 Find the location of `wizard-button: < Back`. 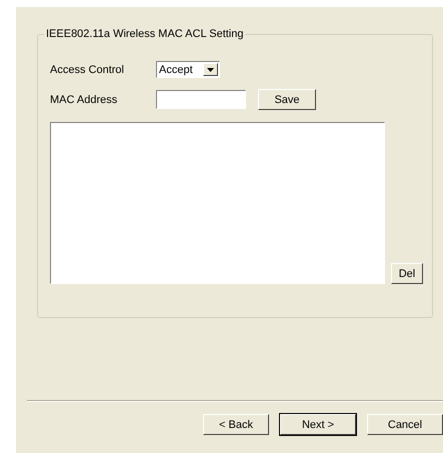

wizard-button: < Back is located at coordinates (236, 424).